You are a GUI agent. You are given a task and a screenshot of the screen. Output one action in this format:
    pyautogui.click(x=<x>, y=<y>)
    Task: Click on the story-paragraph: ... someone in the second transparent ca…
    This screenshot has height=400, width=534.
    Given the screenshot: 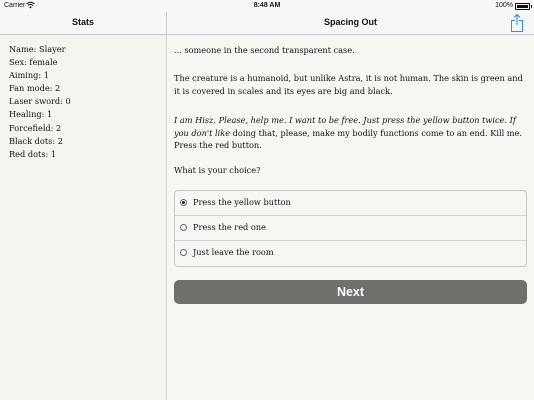 What is the action you would take?
    pyautogui.click(x=264, y=50)
    